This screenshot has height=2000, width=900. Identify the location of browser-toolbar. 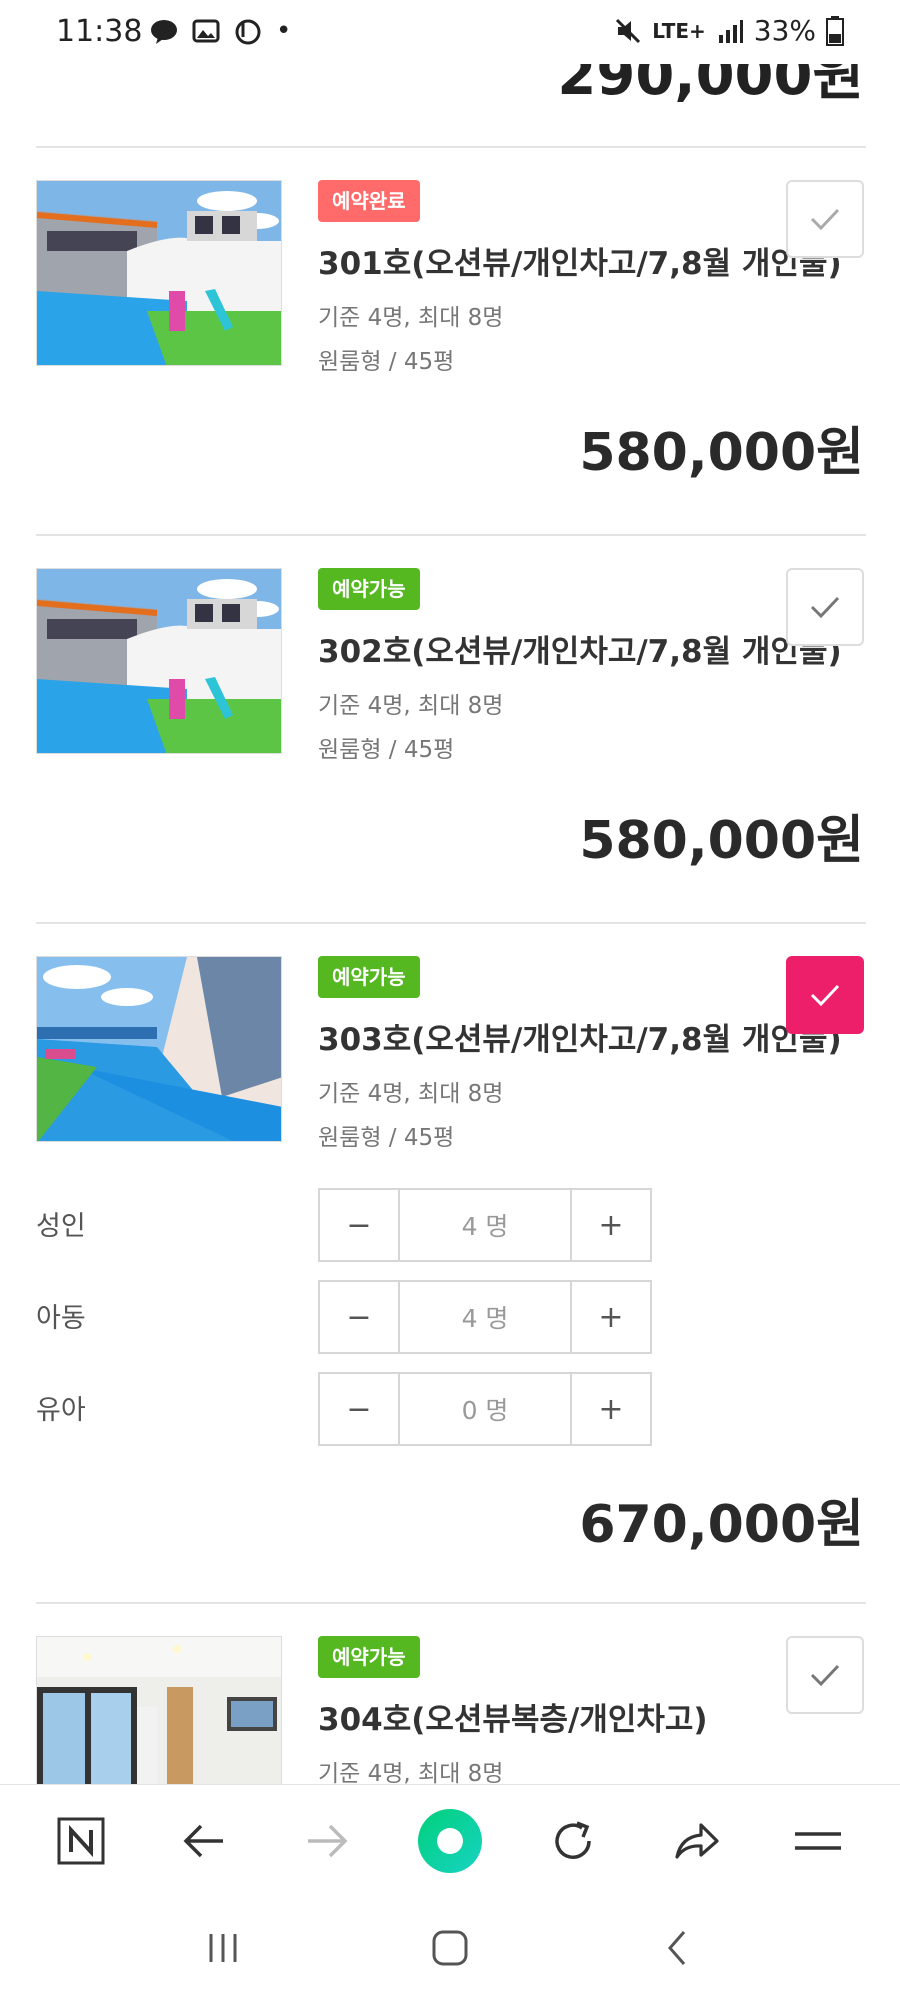
(450, 1840).